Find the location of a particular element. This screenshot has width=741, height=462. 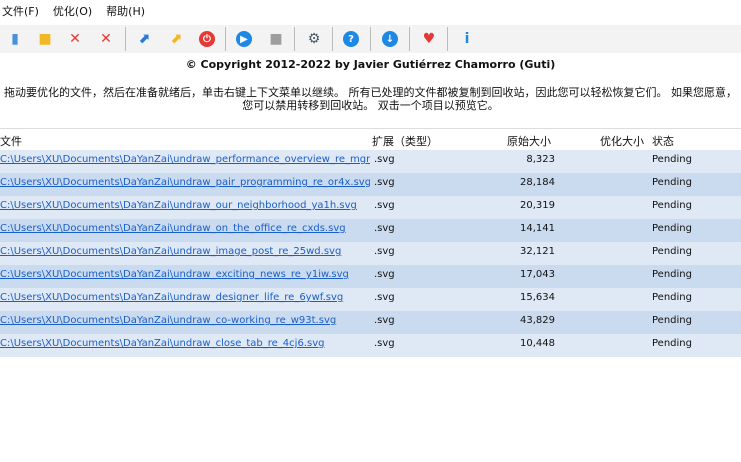

export-icon: ⬈ is located at coordinates (144, 39).